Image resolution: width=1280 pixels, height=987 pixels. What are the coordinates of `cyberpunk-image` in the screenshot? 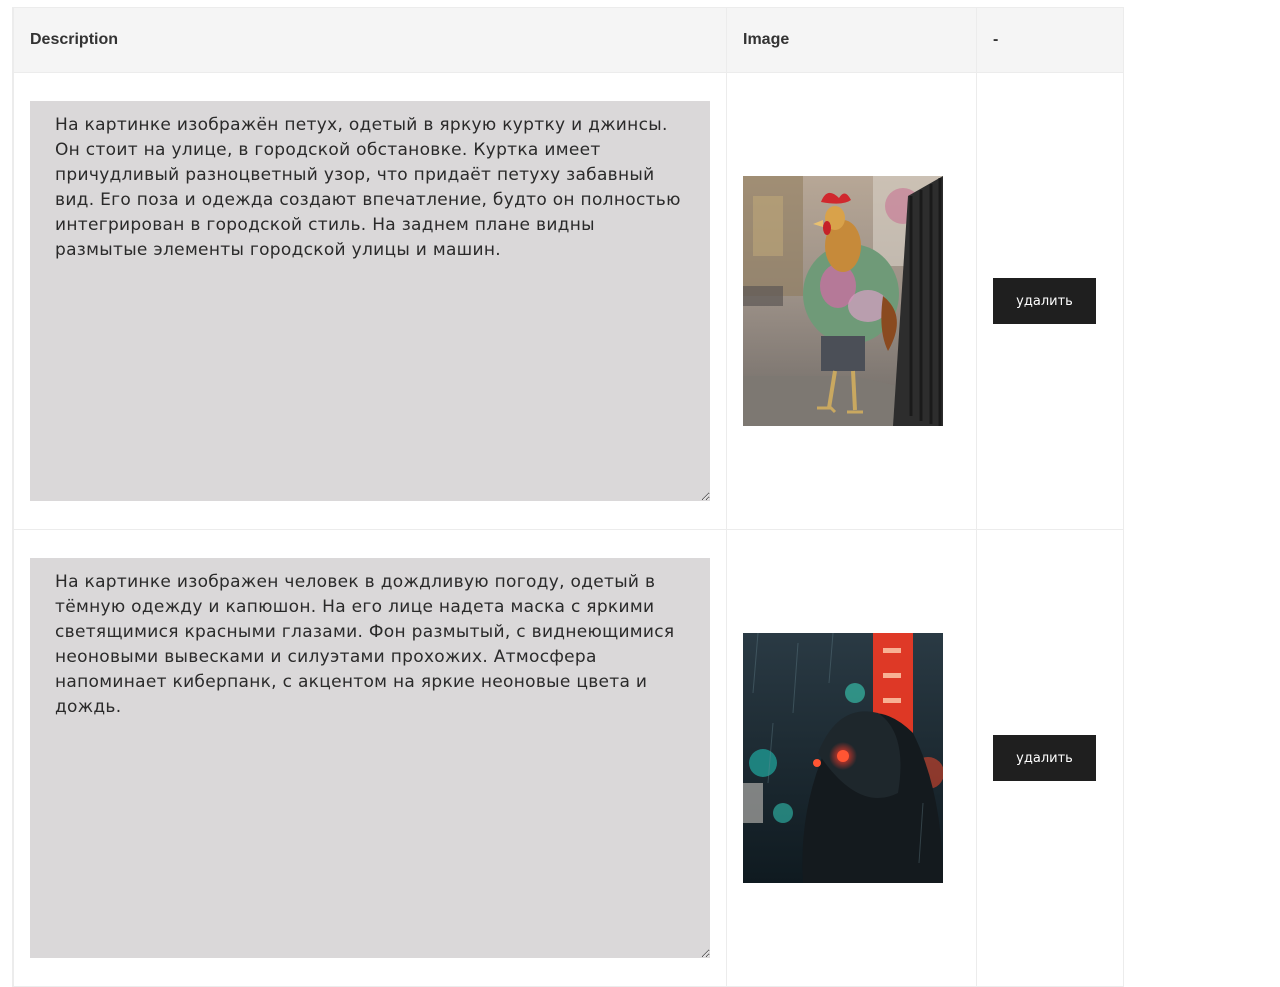 It's located at (843, 758).